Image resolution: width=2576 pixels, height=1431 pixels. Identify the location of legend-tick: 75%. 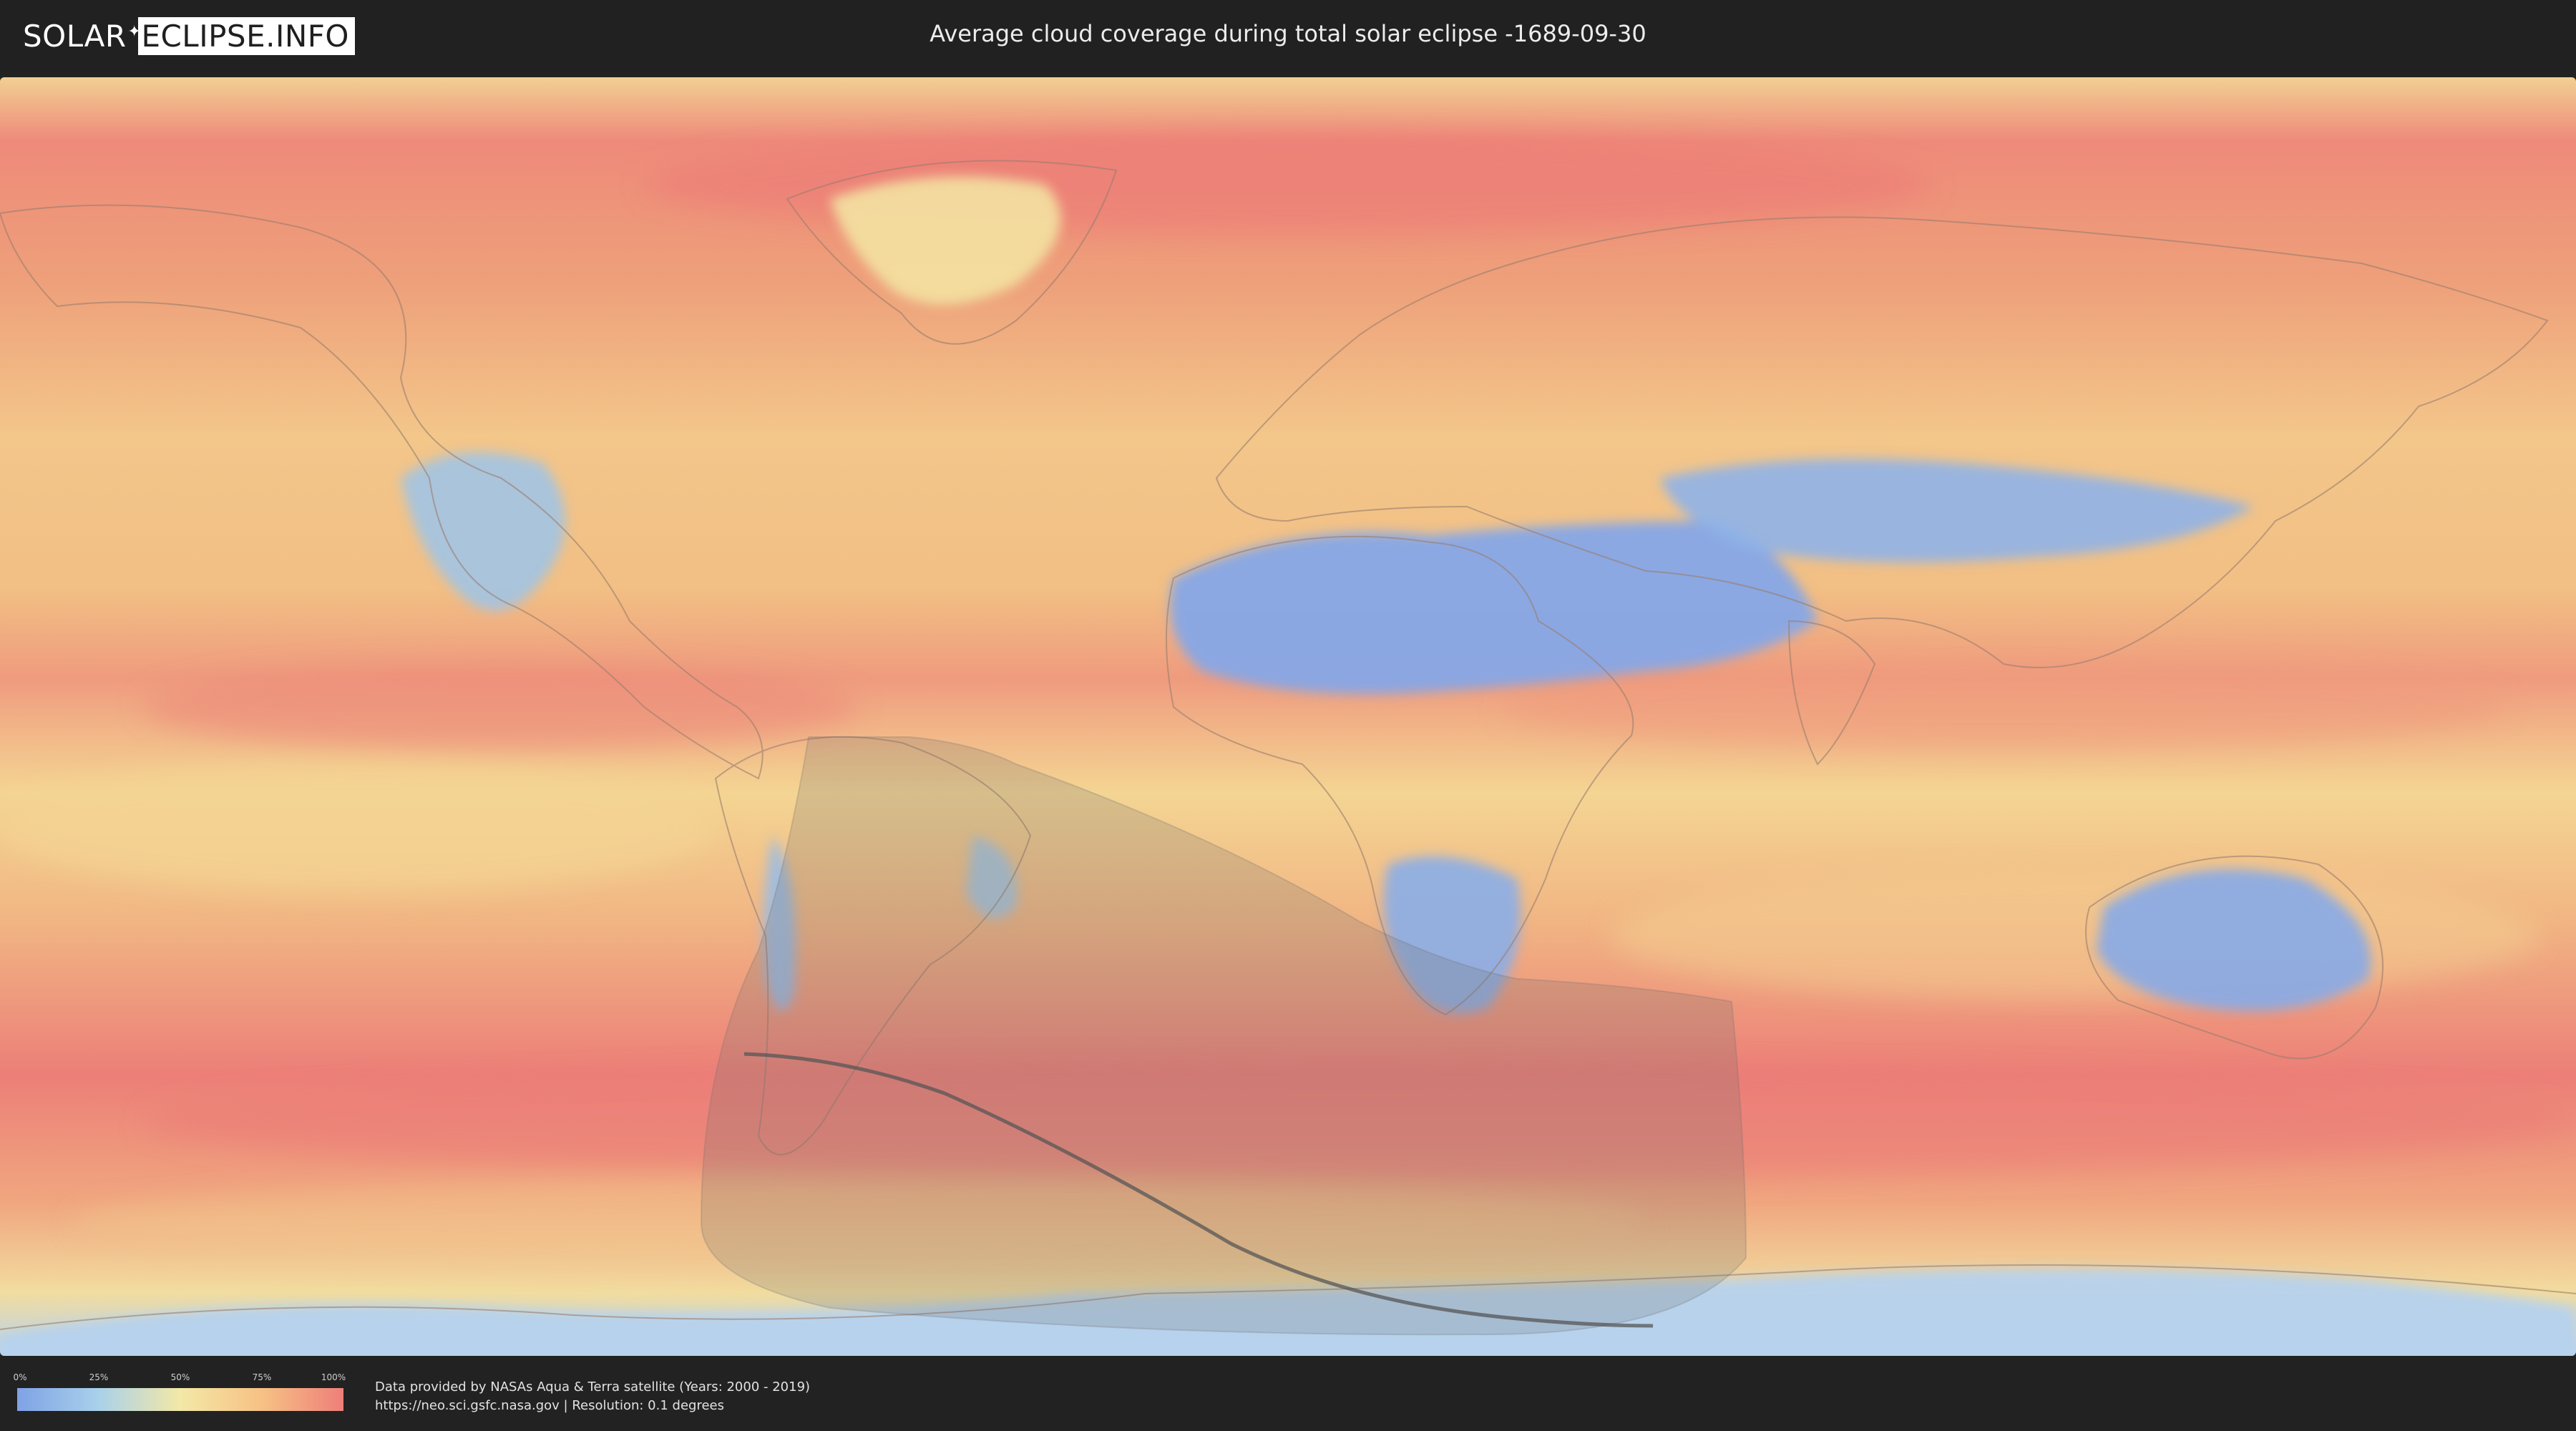
(262, 1377).